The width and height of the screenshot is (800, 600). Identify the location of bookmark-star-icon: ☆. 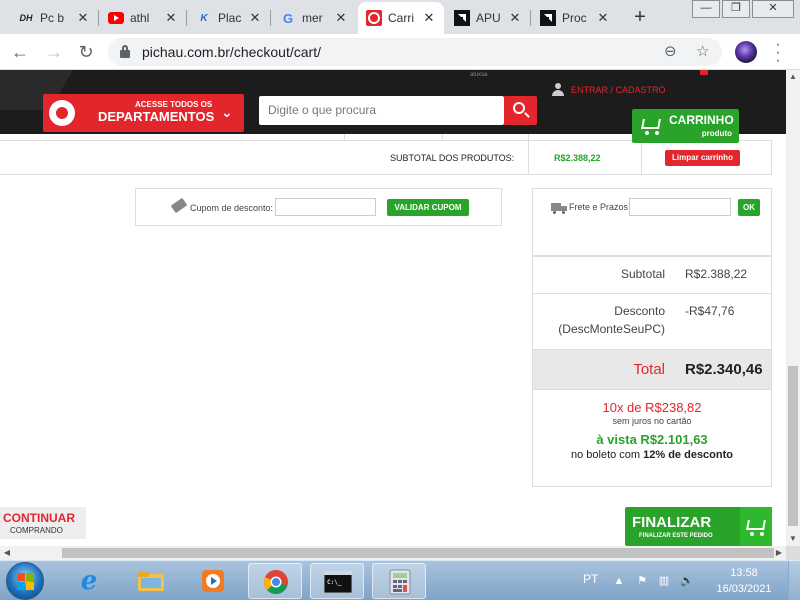
(702, 51).